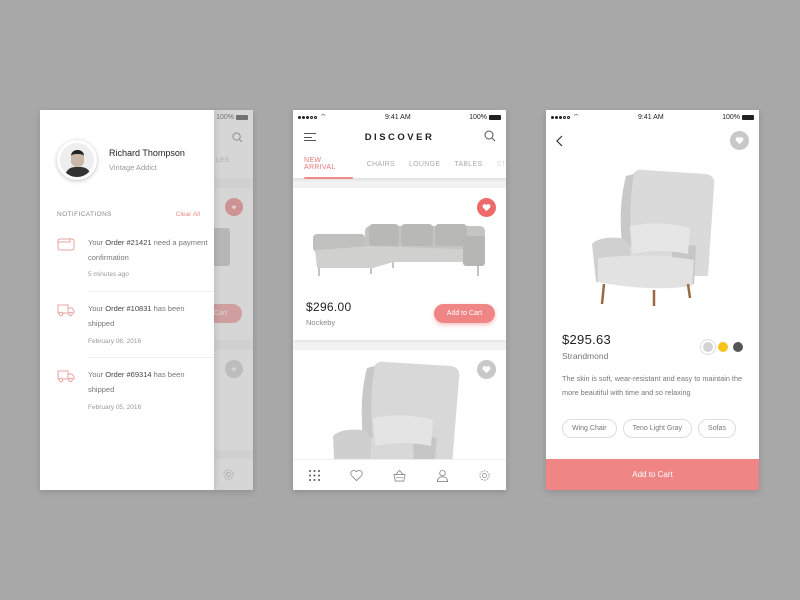 Image resolution: width=800 pixels, height=600 pixels. What do you see at coordinates (501, 164) in the screenshot?
I see `tab-more: ST` at bounding box center [501, 164].